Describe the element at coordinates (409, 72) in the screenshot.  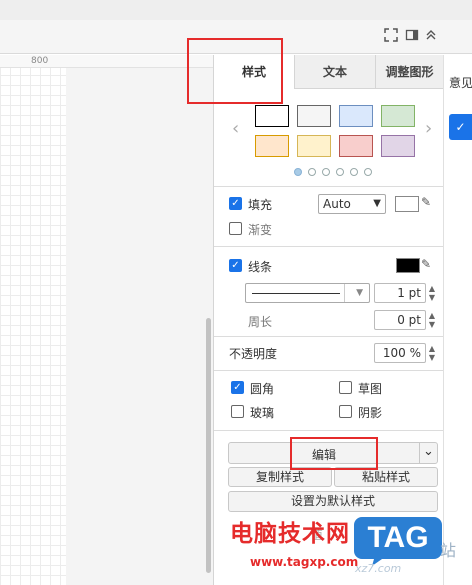
I see `tab-arrange: 调整图形` at that location.